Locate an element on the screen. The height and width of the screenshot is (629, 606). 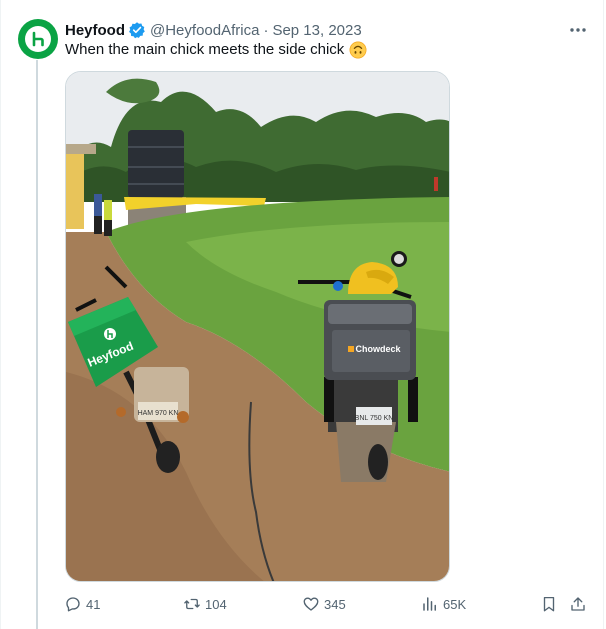
more-options-icon is located at coordinates (578, 30).